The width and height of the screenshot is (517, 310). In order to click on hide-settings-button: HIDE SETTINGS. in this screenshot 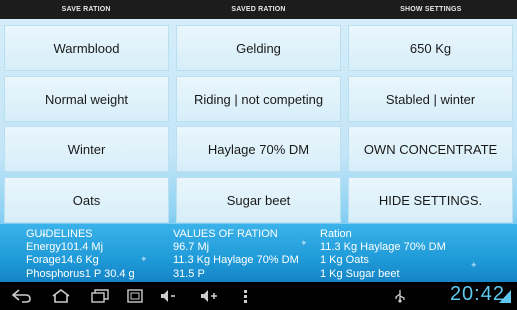, I will do `click(430, 200)`.